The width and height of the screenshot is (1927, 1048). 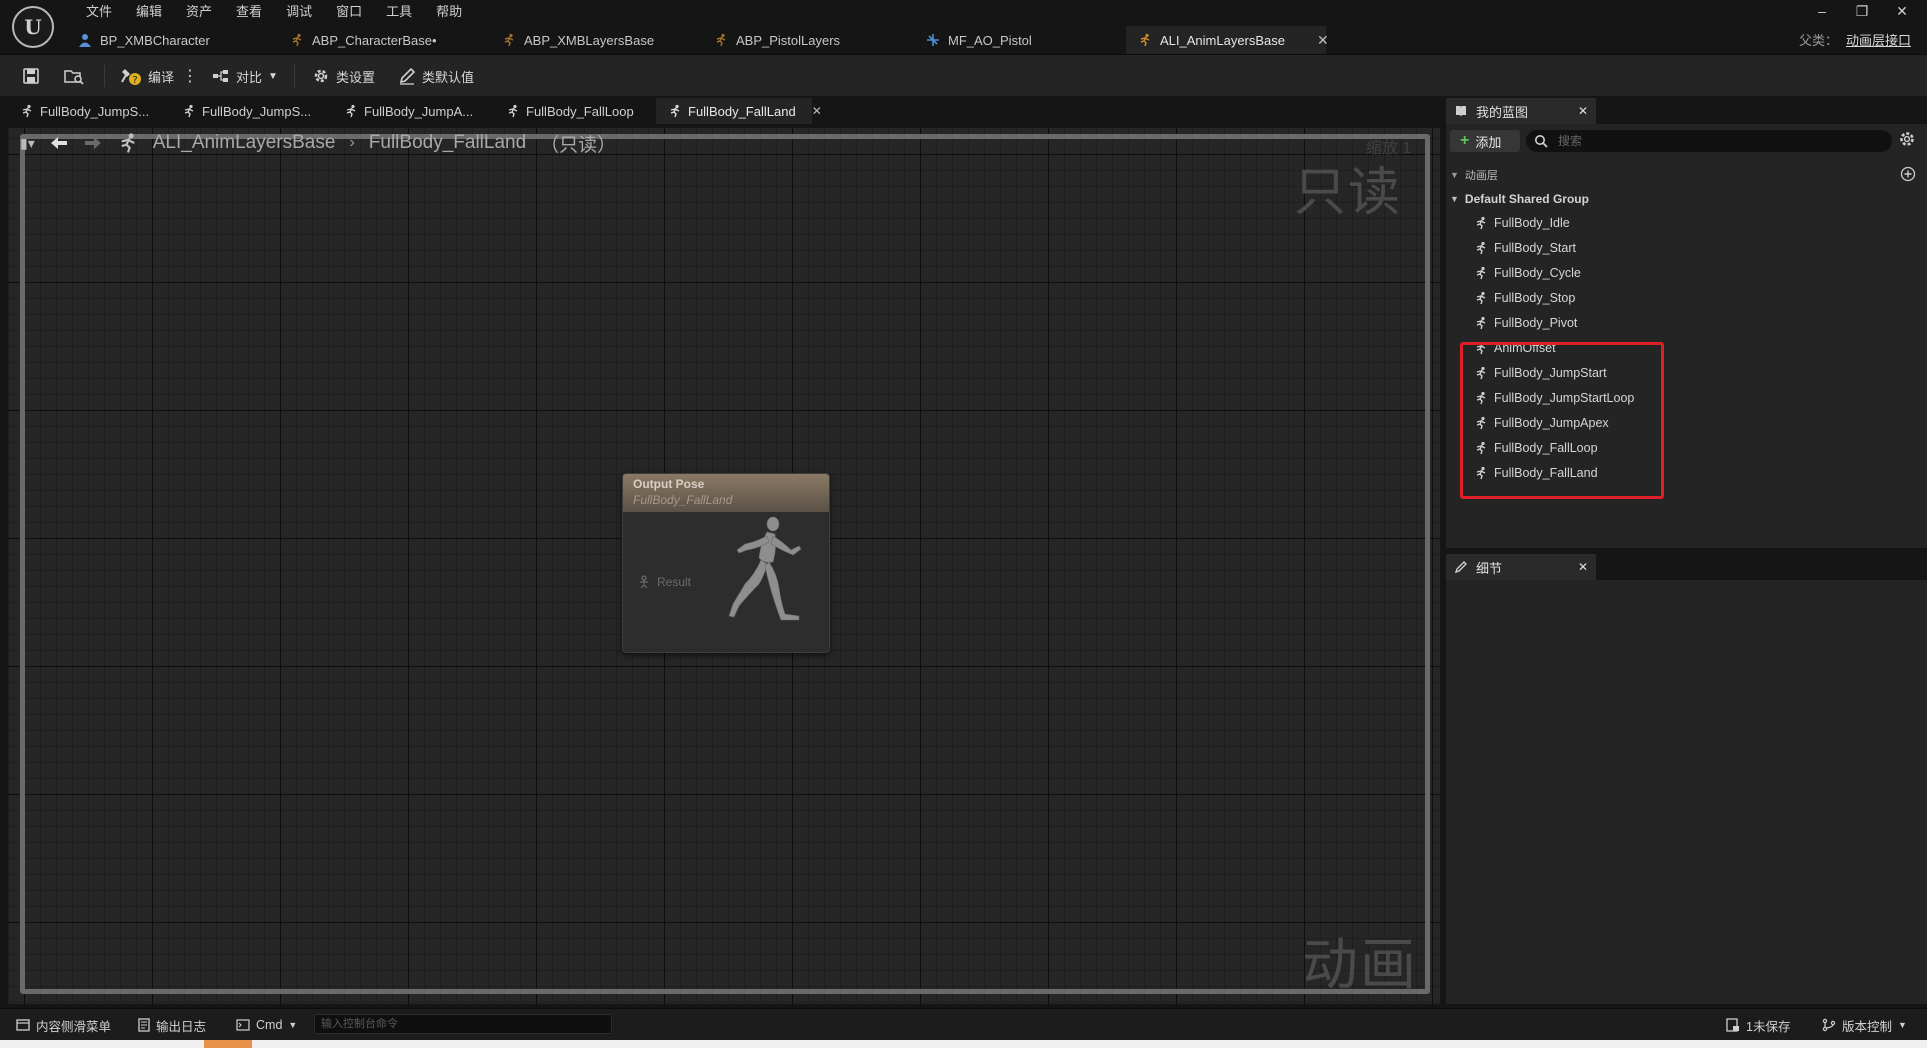 What do you see at coordinates (1521, 567) in the screenshot?
I see `details-tab: 细节 ✕` at bounding box center [1521, 567].